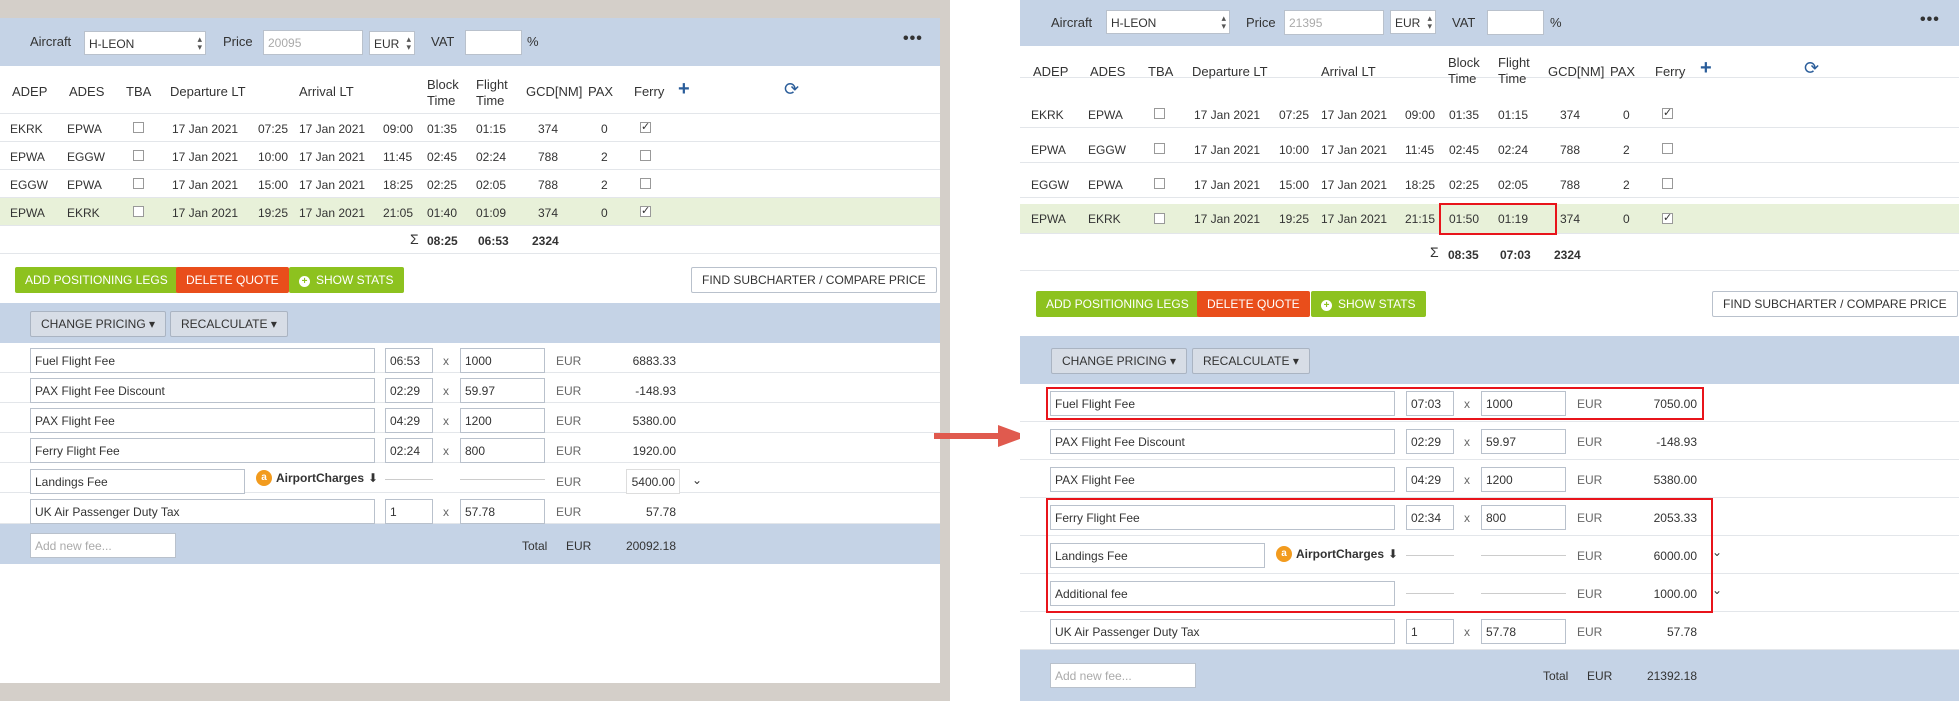 Image resolution: width=1959 pixels, height=701 pixels. What do you see at coordinates (202, 450) in the screenshot?
I see `fee-name-input: Ferry Flight Fee` at bounding box center [202, 450].